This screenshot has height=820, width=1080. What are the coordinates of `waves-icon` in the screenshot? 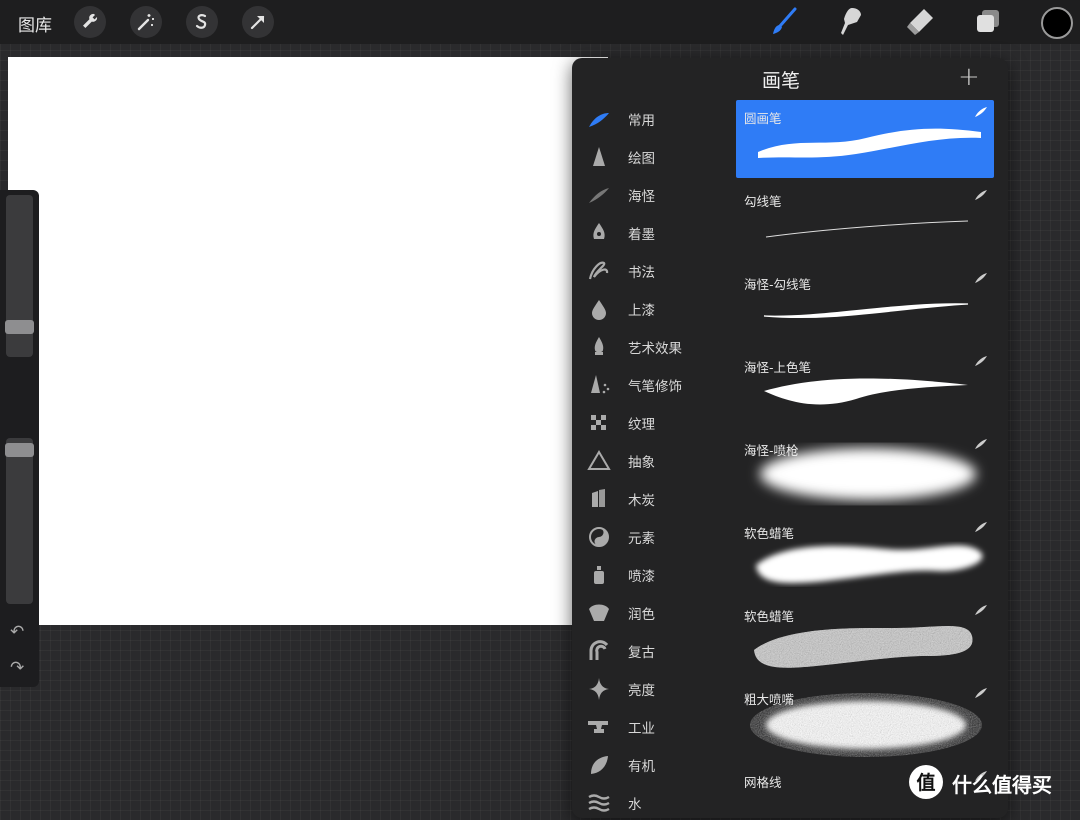 It's located at (599, 803).